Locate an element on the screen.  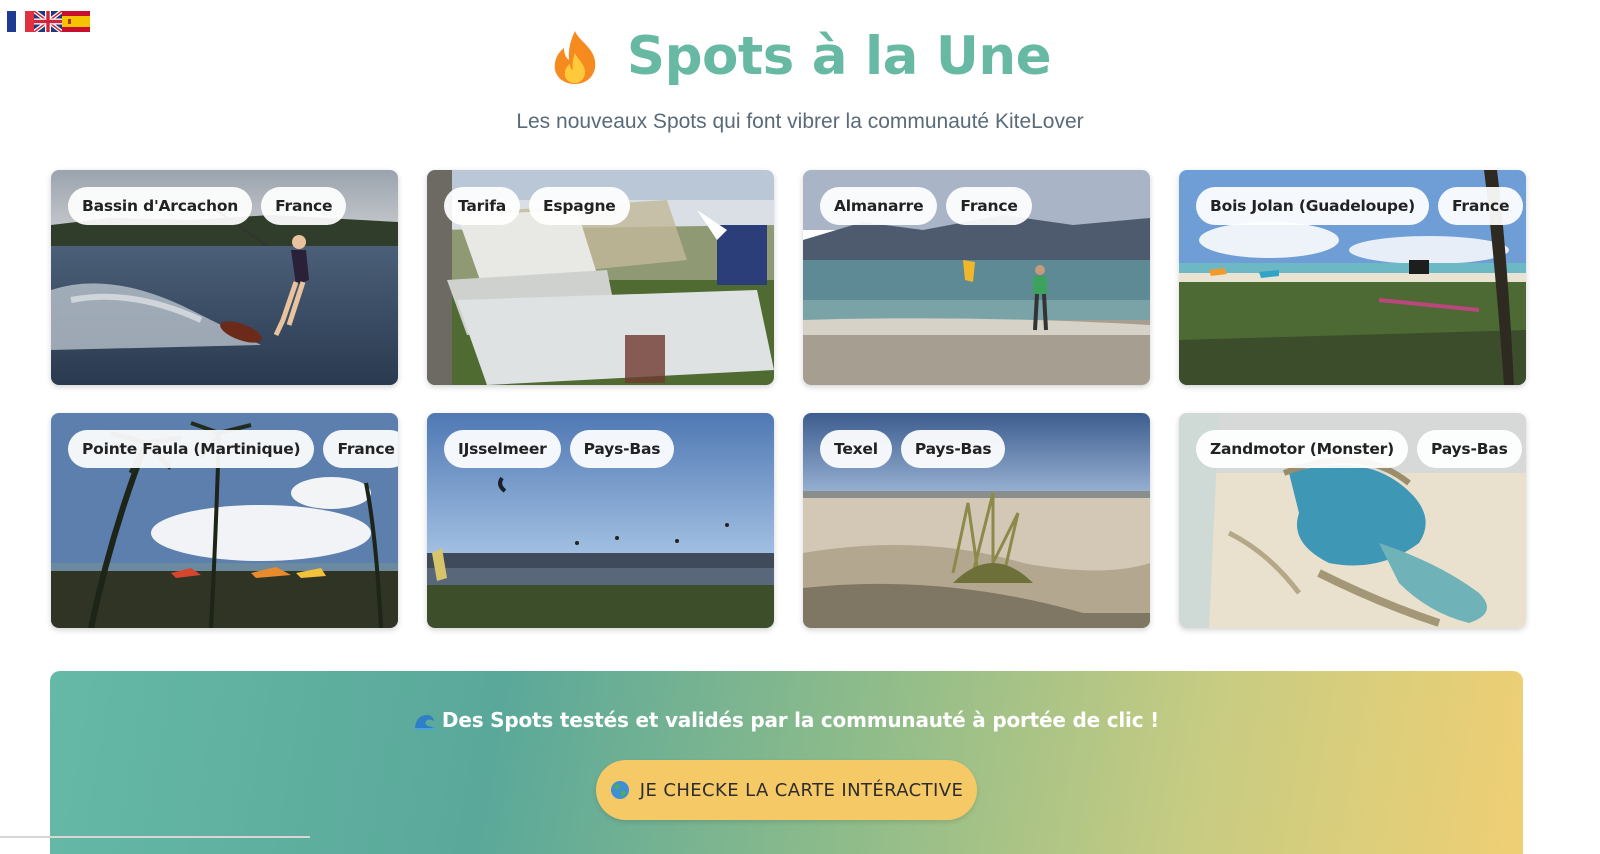
spot-name-tag: Bassin d'Arcachon is located at coordinates (160, 206).